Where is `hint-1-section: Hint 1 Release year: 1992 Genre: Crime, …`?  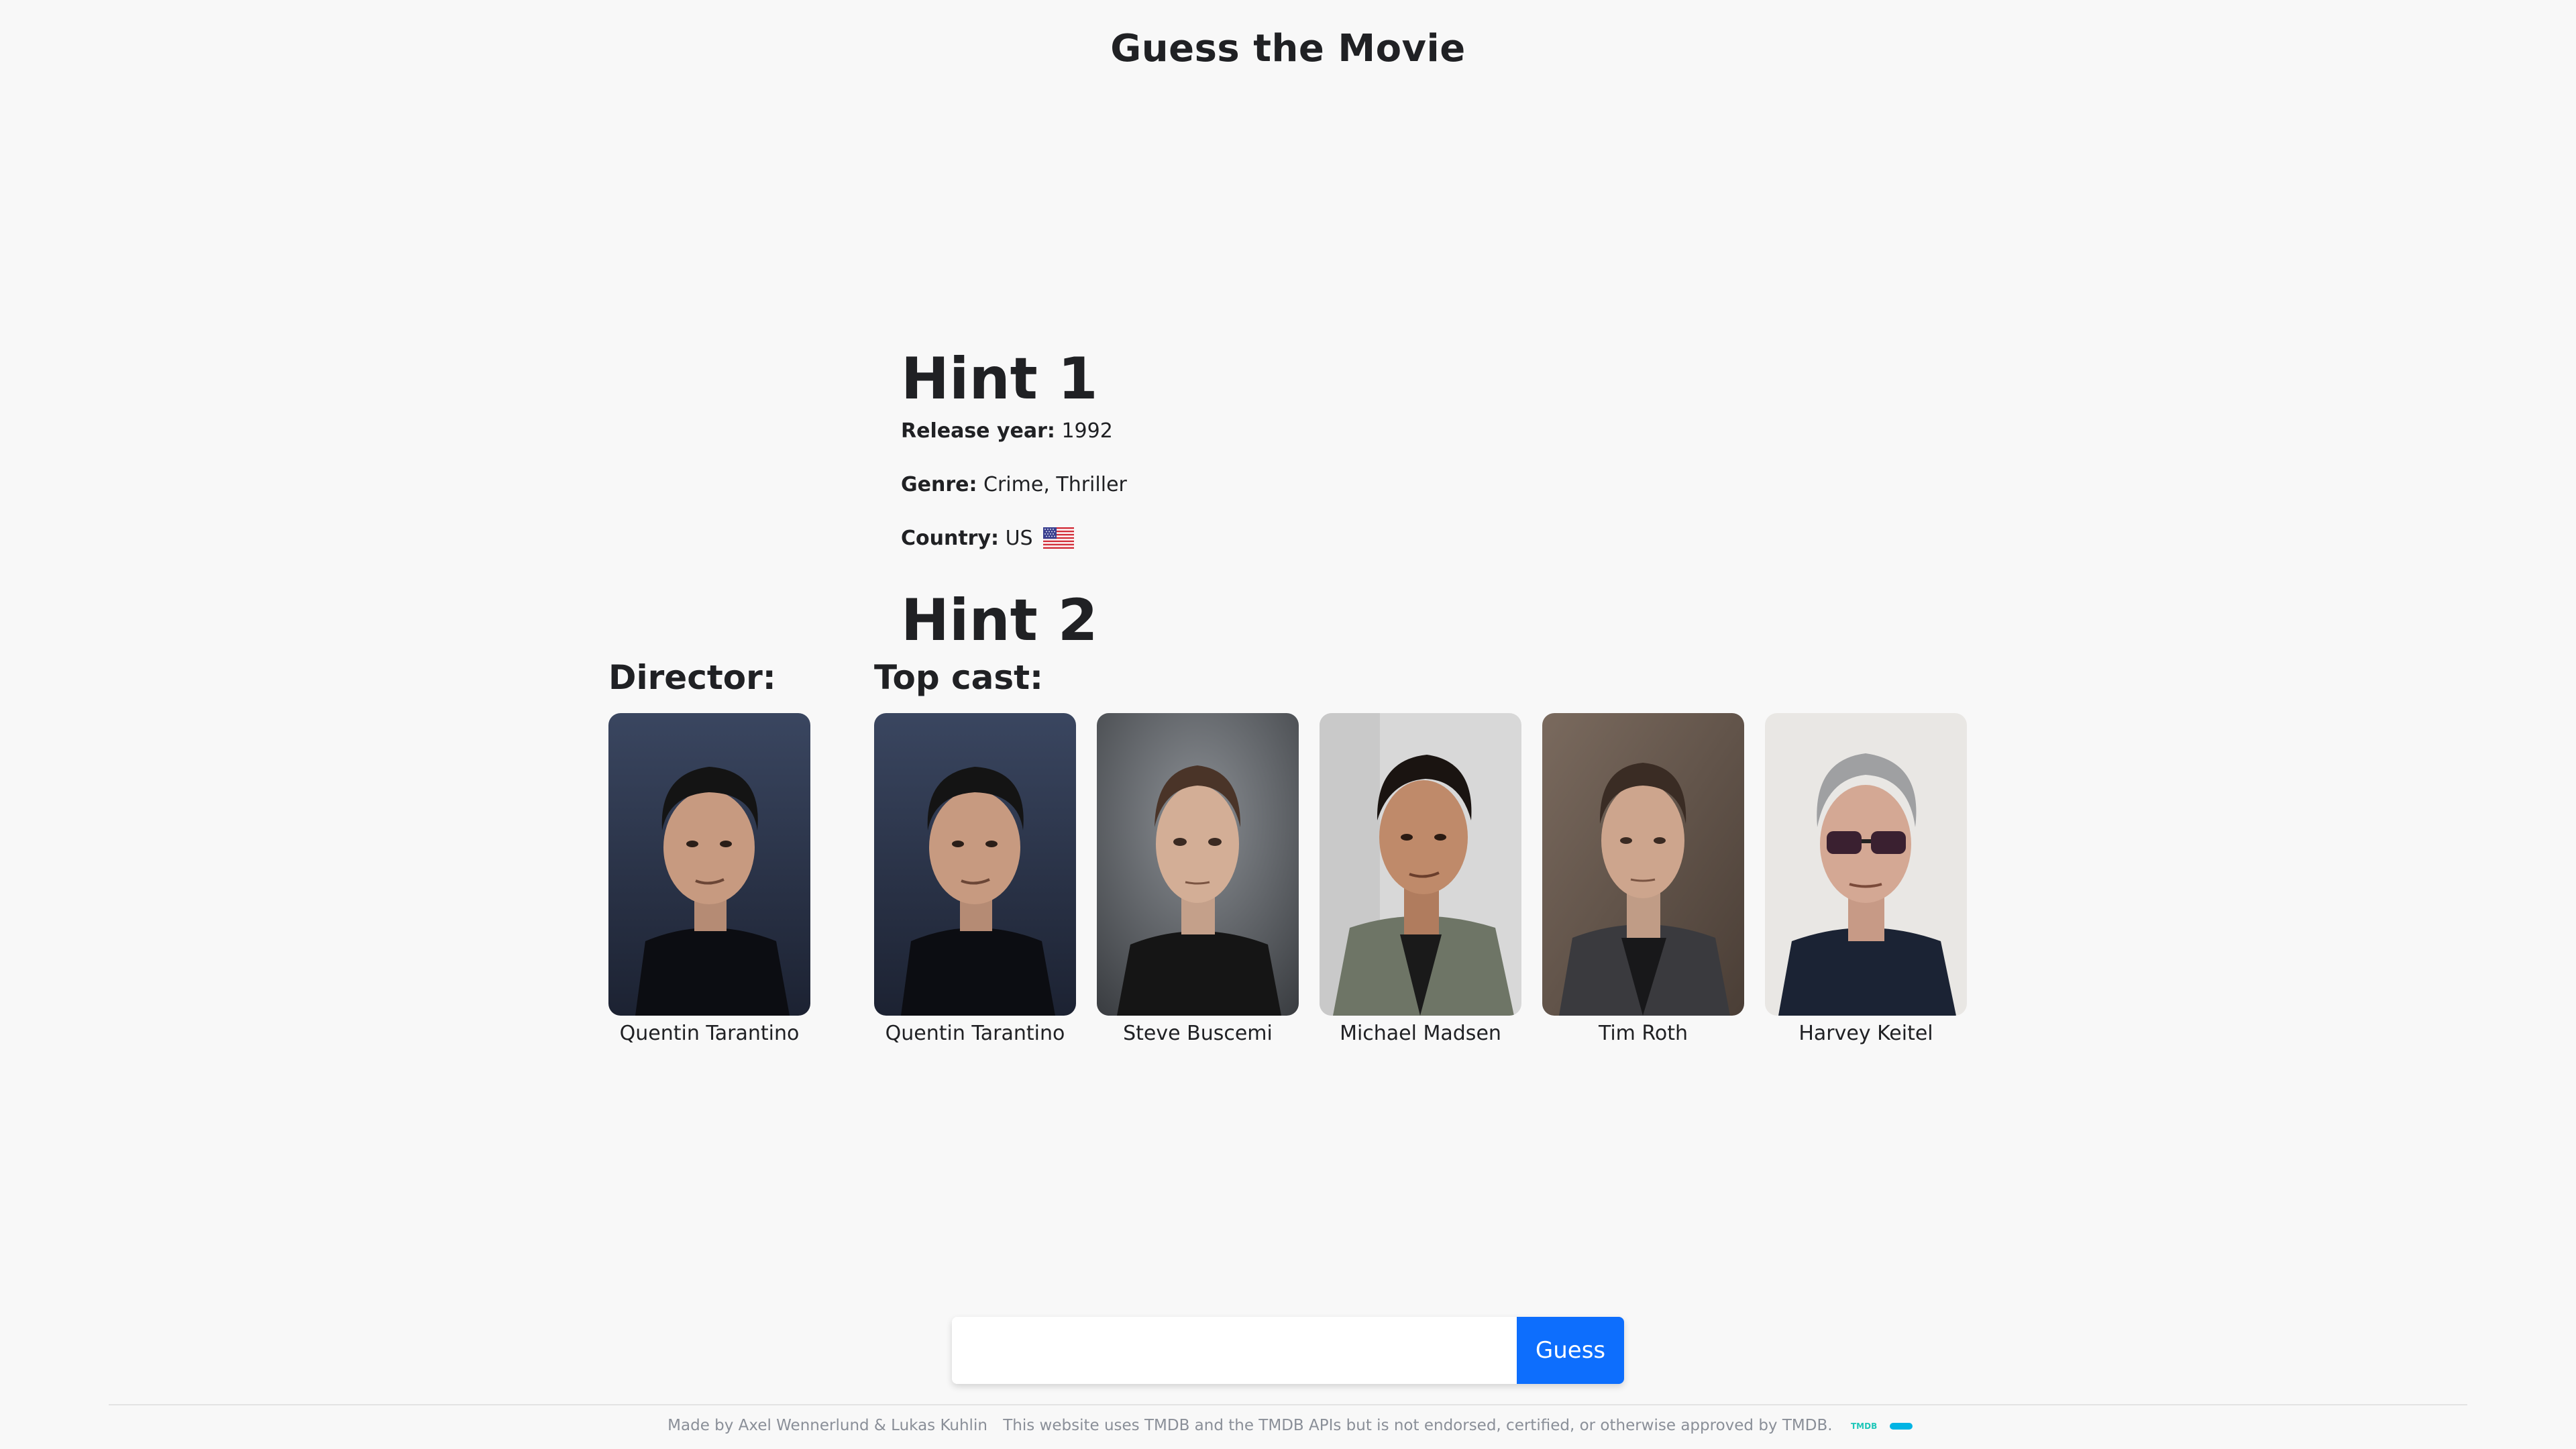
hint-1-section: Hint 1 Release year: 1992 Genre: Crime, … is located at coordinates (1437, 459).